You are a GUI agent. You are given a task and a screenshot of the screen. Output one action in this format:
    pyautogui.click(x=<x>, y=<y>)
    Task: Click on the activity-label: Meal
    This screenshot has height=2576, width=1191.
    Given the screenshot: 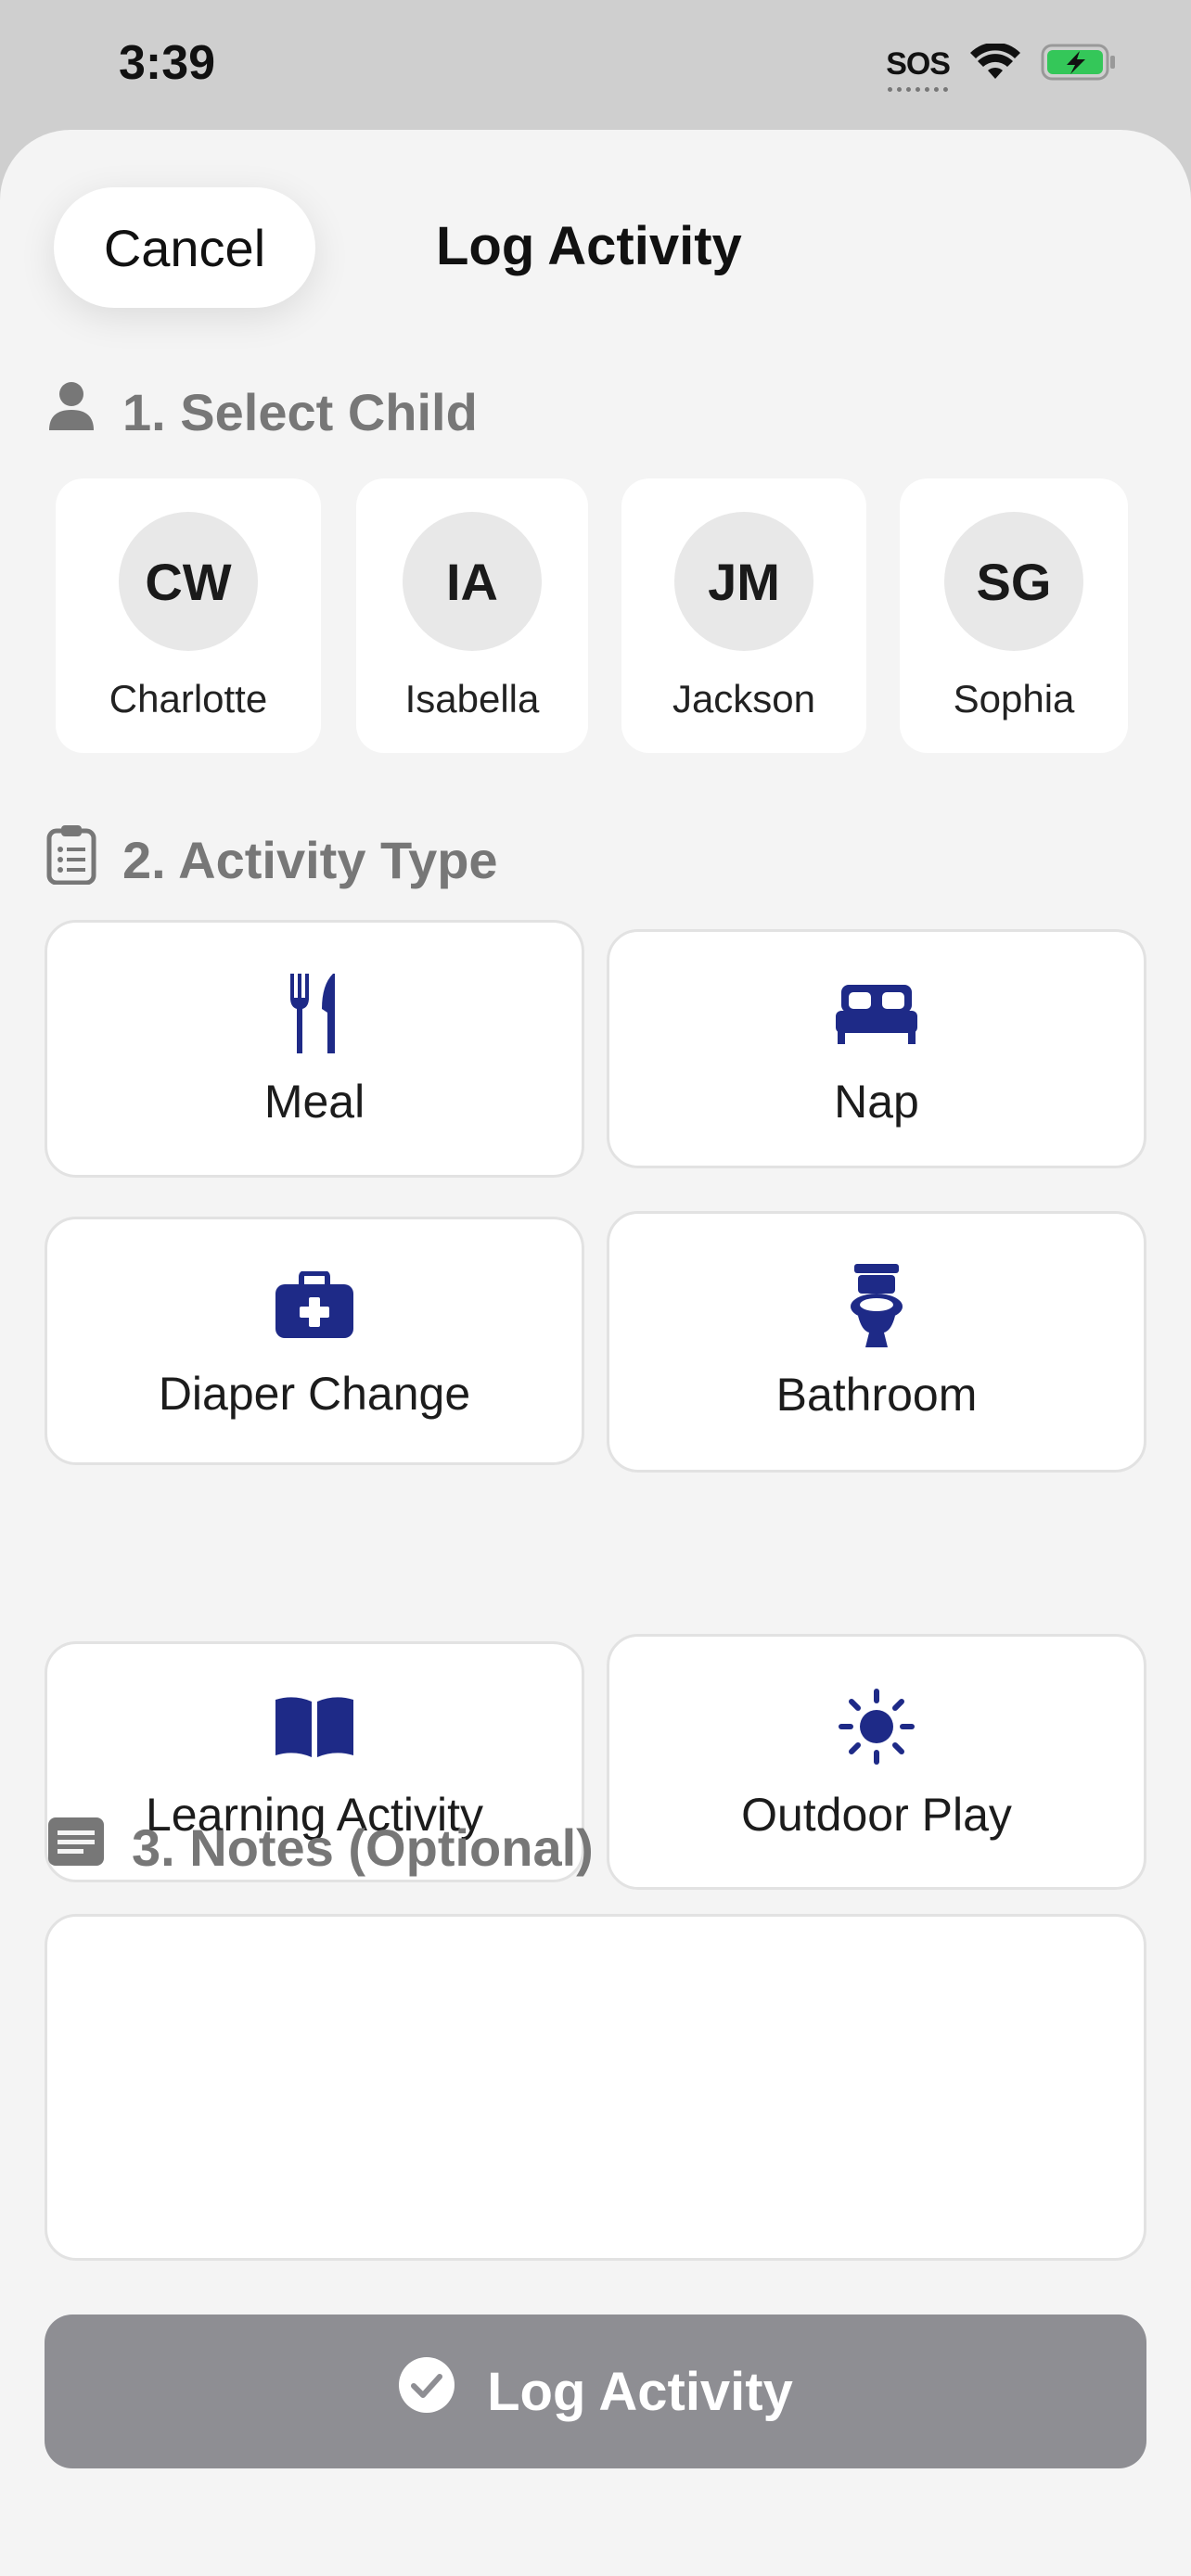 What is the action you would take?
    pyautogui.click(x=314, y=1102)
    